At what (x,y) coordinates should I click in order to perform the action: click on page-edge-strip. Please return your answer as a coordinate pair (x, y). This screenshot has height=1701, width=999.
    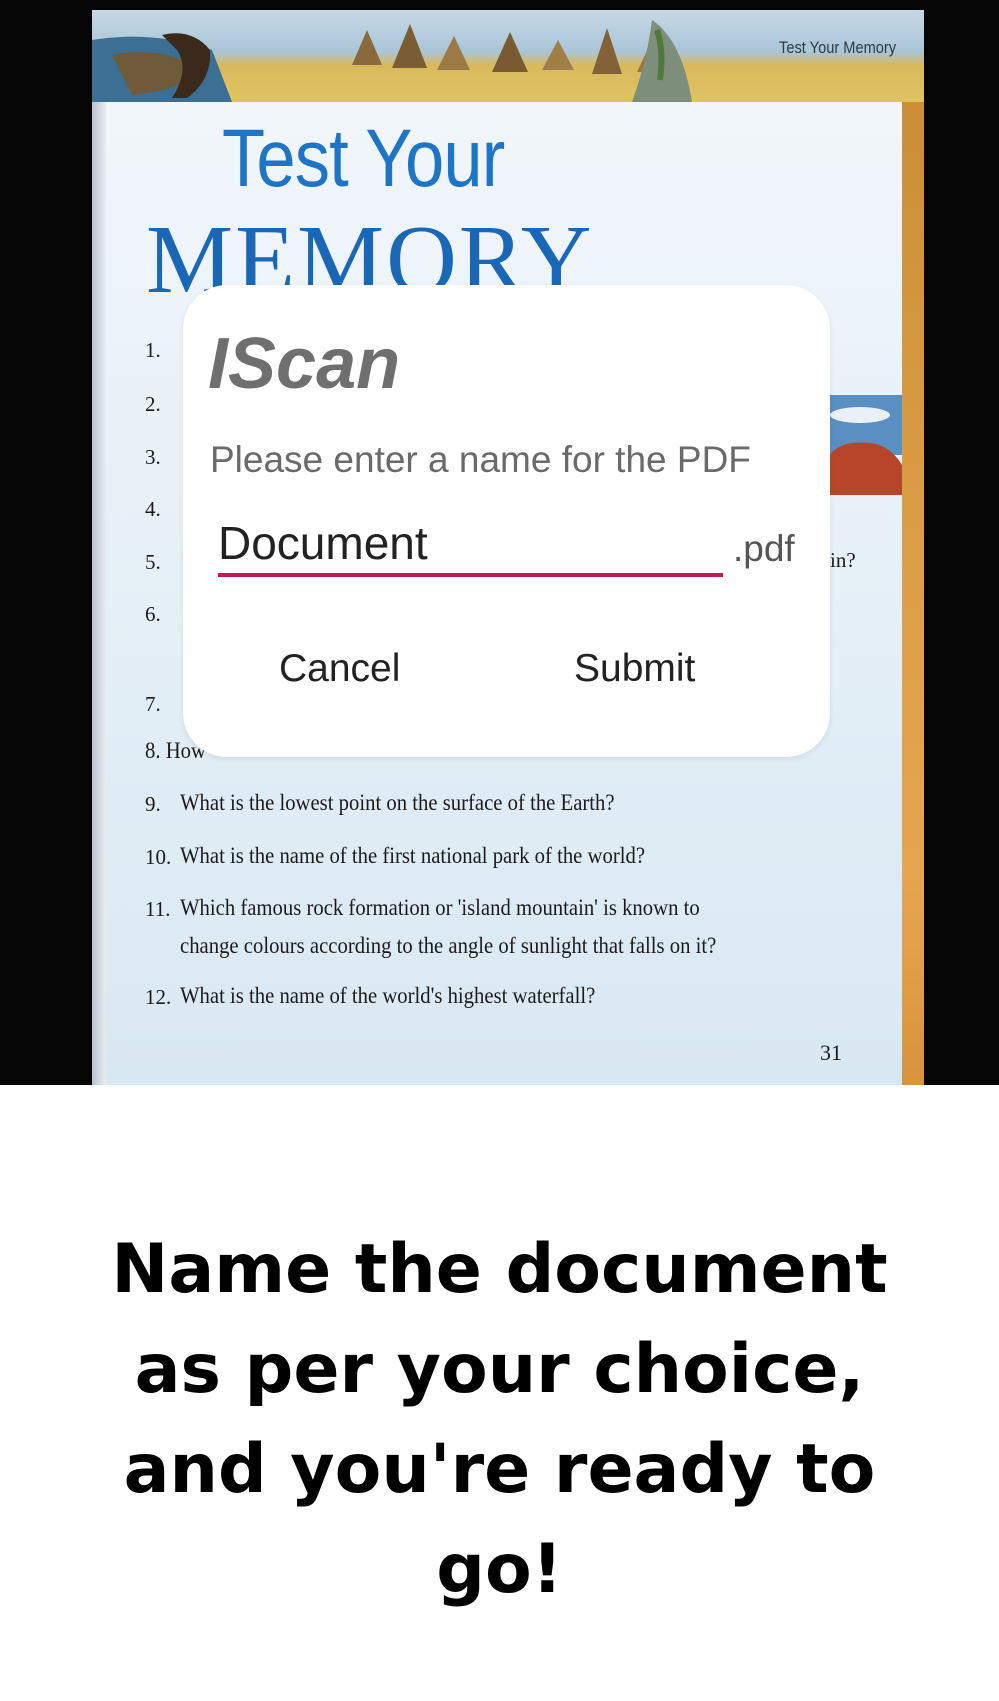
    Looking at the image, I should click on (913, 547).